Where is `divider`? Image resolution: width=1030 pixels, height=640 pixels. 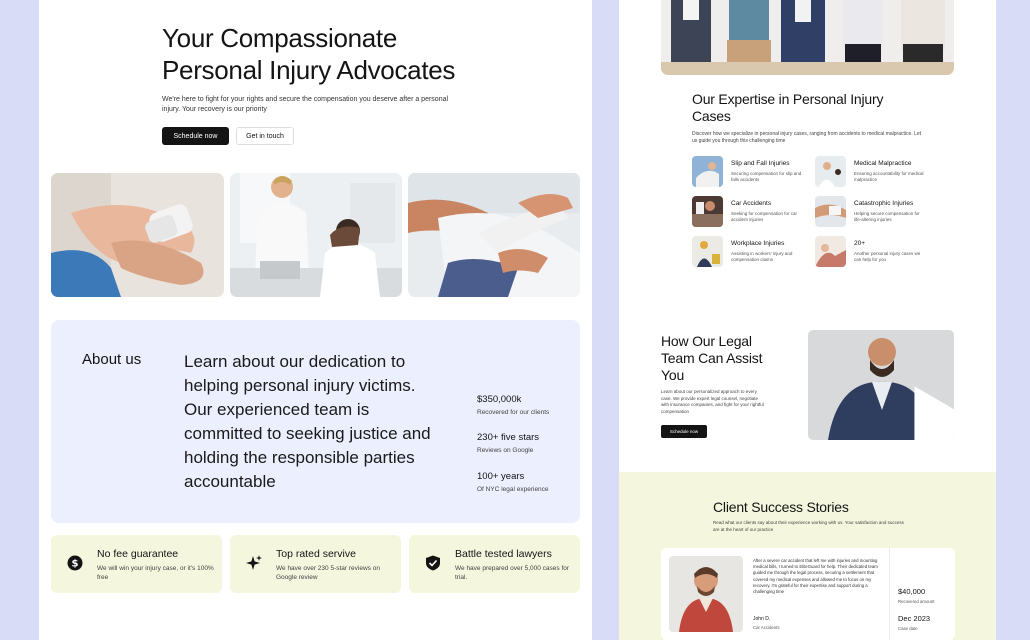
divider is located at coordinates (889, 594).